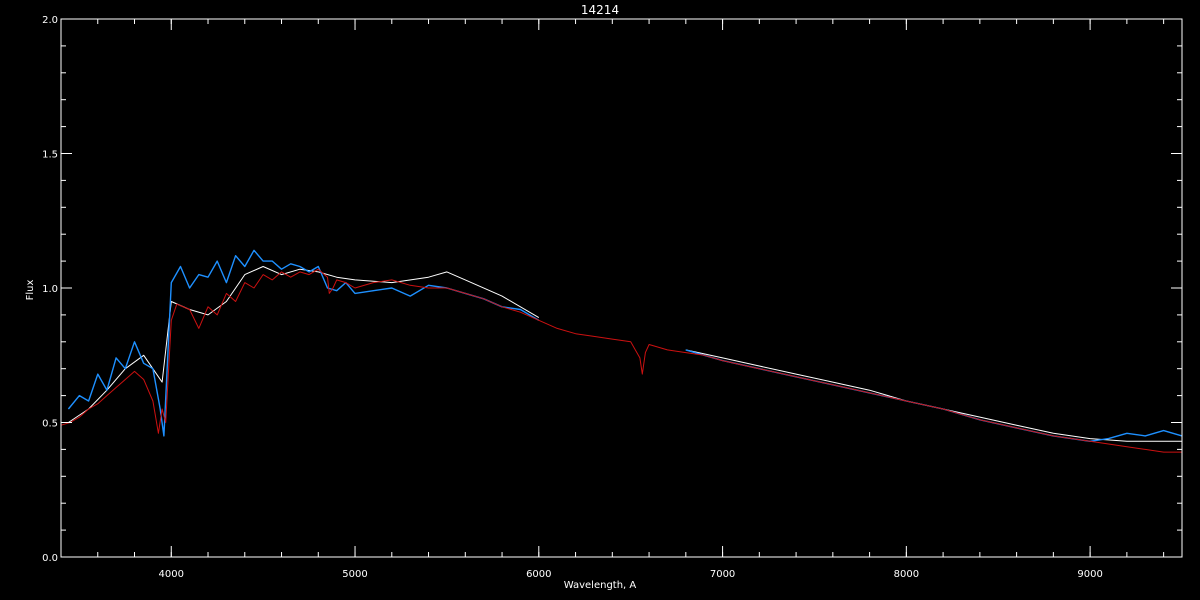  I want to click on x-tick-label: 4000, so click(171, 574).